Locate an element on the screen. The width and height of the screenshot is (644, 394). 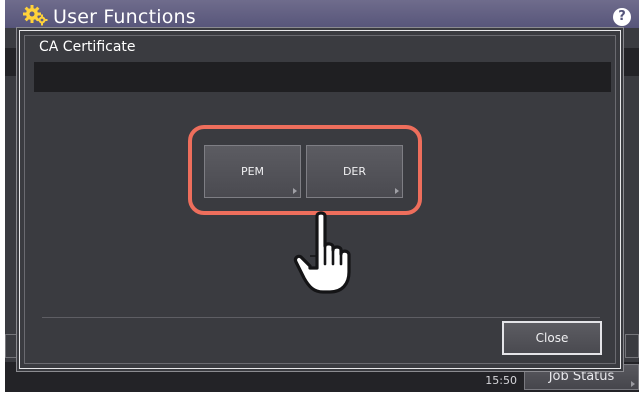
der-button: DER is located at coordinates (354, 171).